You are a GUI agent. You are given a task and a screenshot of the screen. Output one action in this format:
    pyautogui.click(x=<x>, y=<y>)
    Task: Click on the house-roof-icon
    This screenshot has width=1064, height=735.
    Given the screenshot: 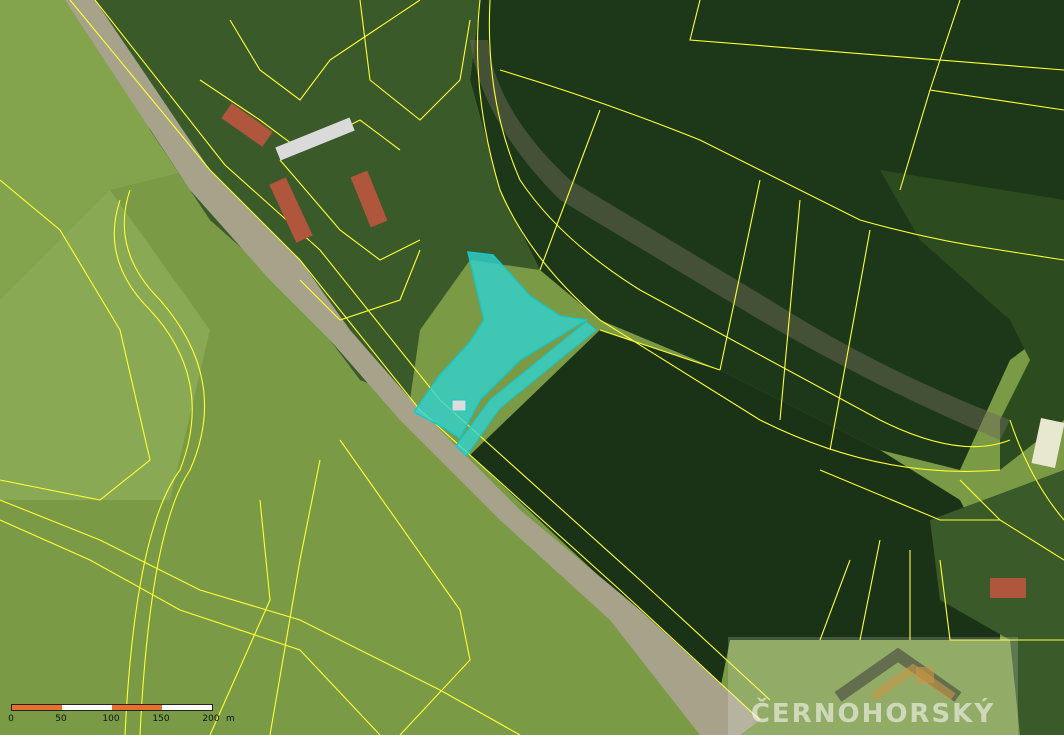 What is the action you would take?
    pyautogui.click(x=898, y=674)
    